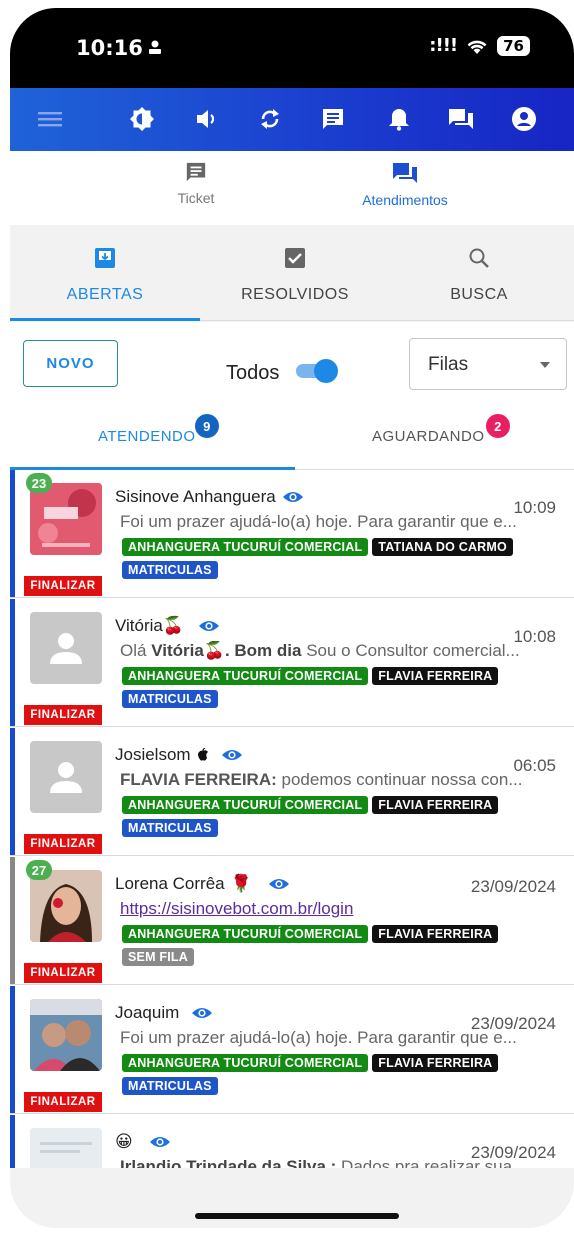 The image size is (574, 1235). I want to click on tab-label: BUSCA, so click(479, 294).